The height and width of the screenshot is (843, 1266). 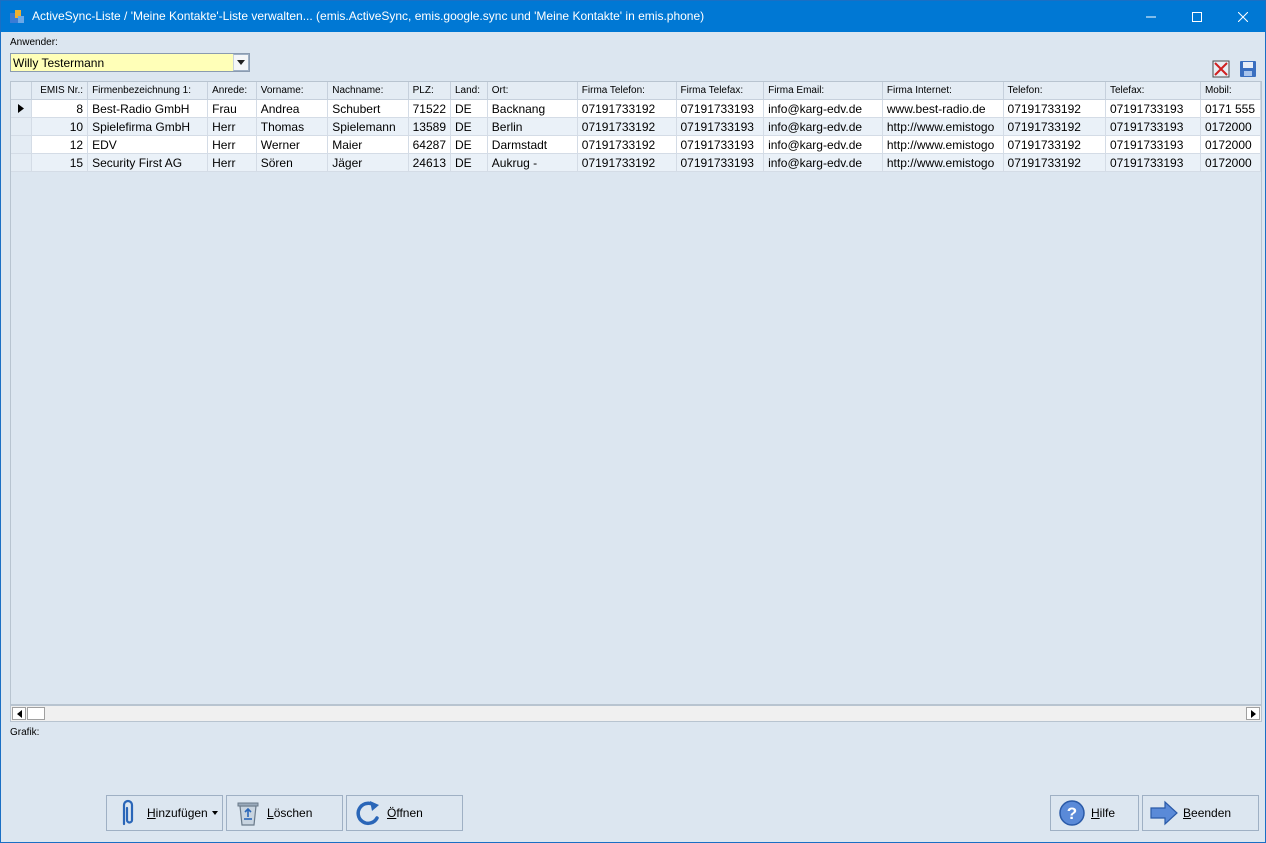 What do you see at coordinates (1243, 16) in the screenshot?
I see `close-button` at bounding box center [1243, 16].